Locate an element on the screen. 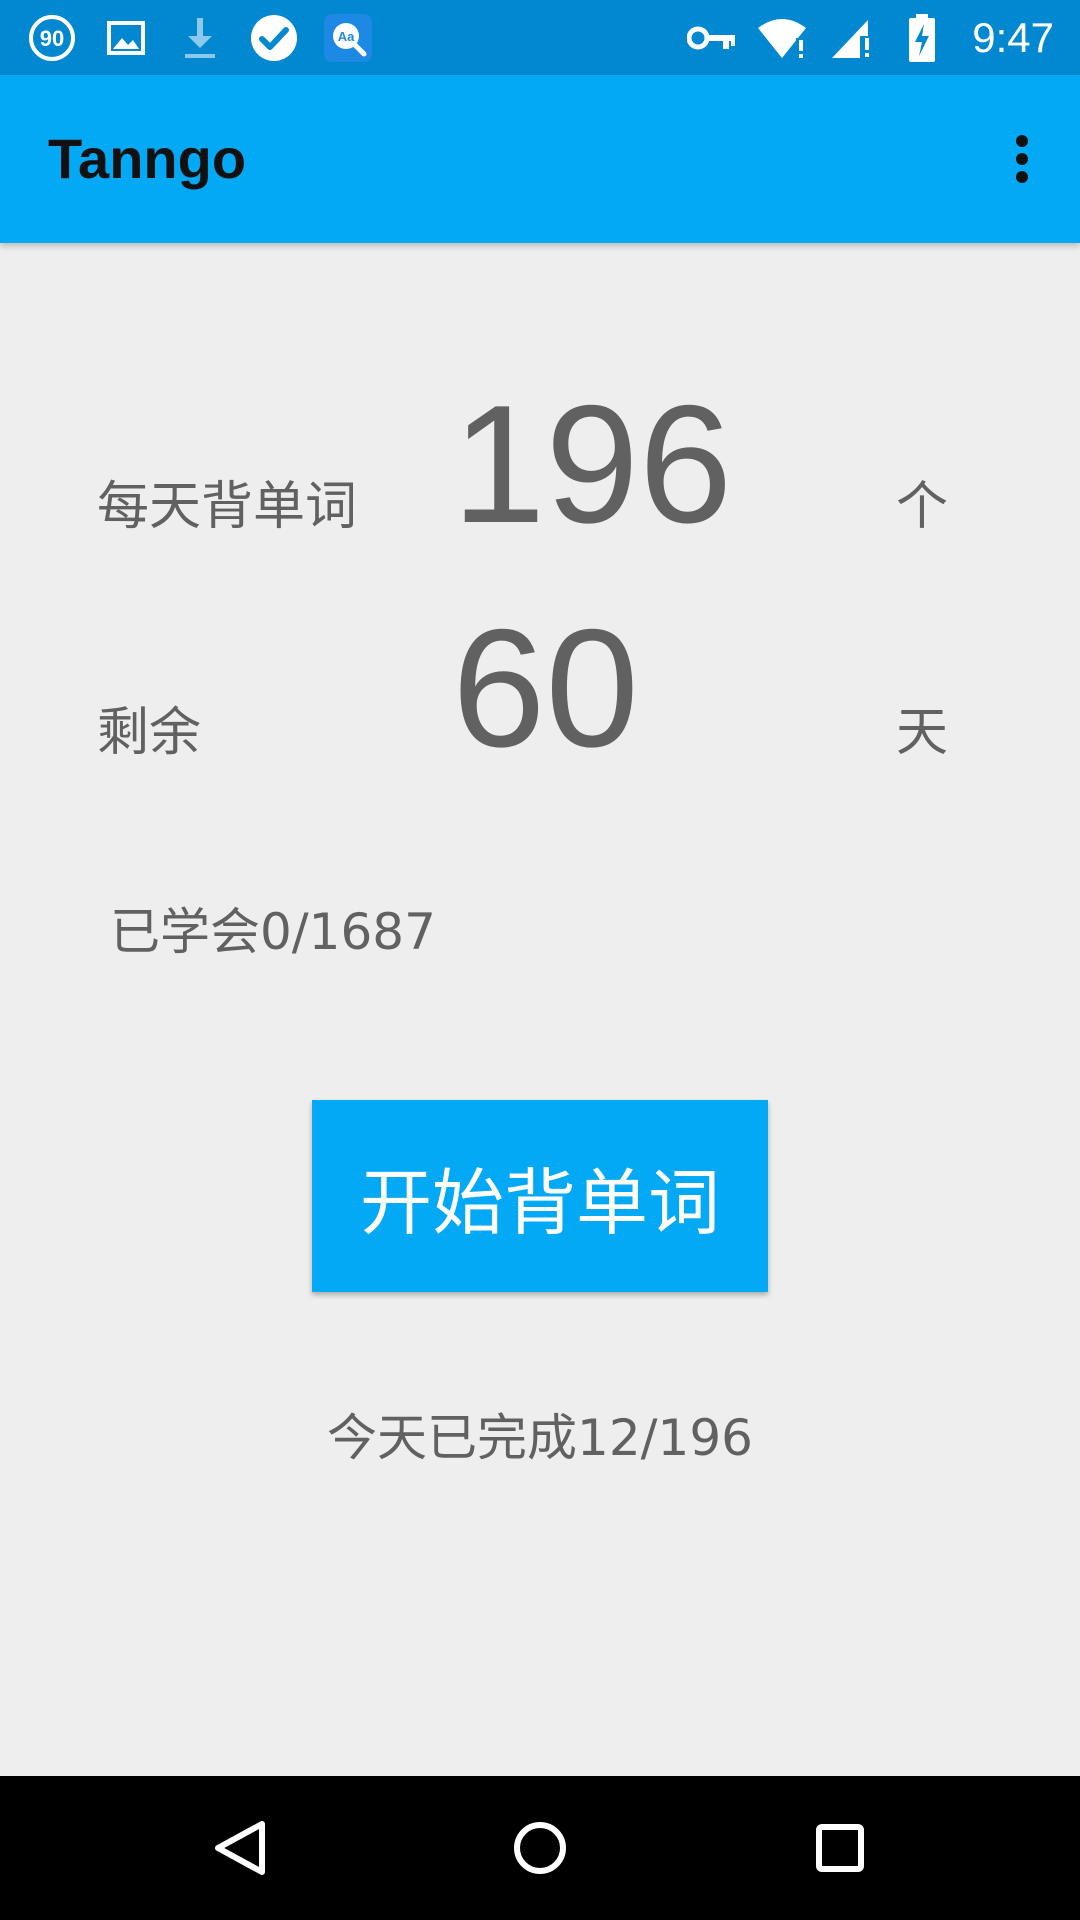 Image resolution: width=1080 pixels, height=1920 pixels. recents-button is located at coordinates (840, 1848).